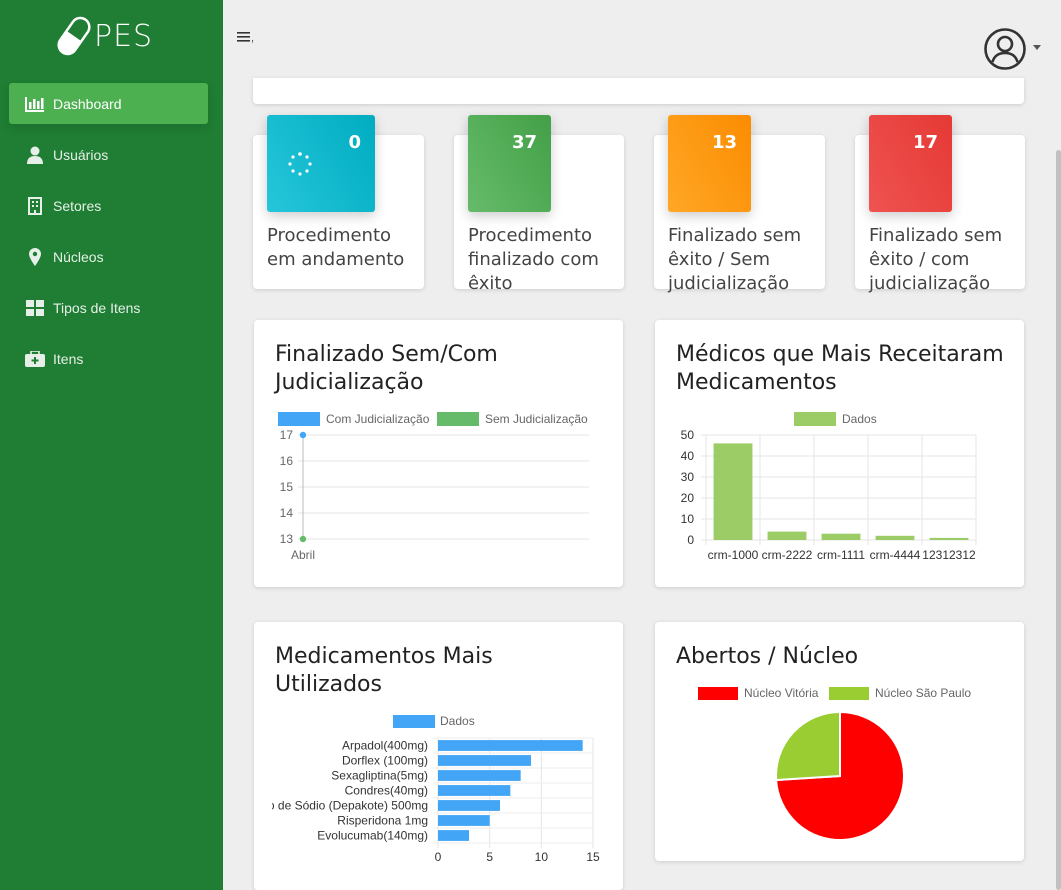  Describe the element at coordinates (542, 857) in the screenshot. I see `x-tick-label: 10` at that location.